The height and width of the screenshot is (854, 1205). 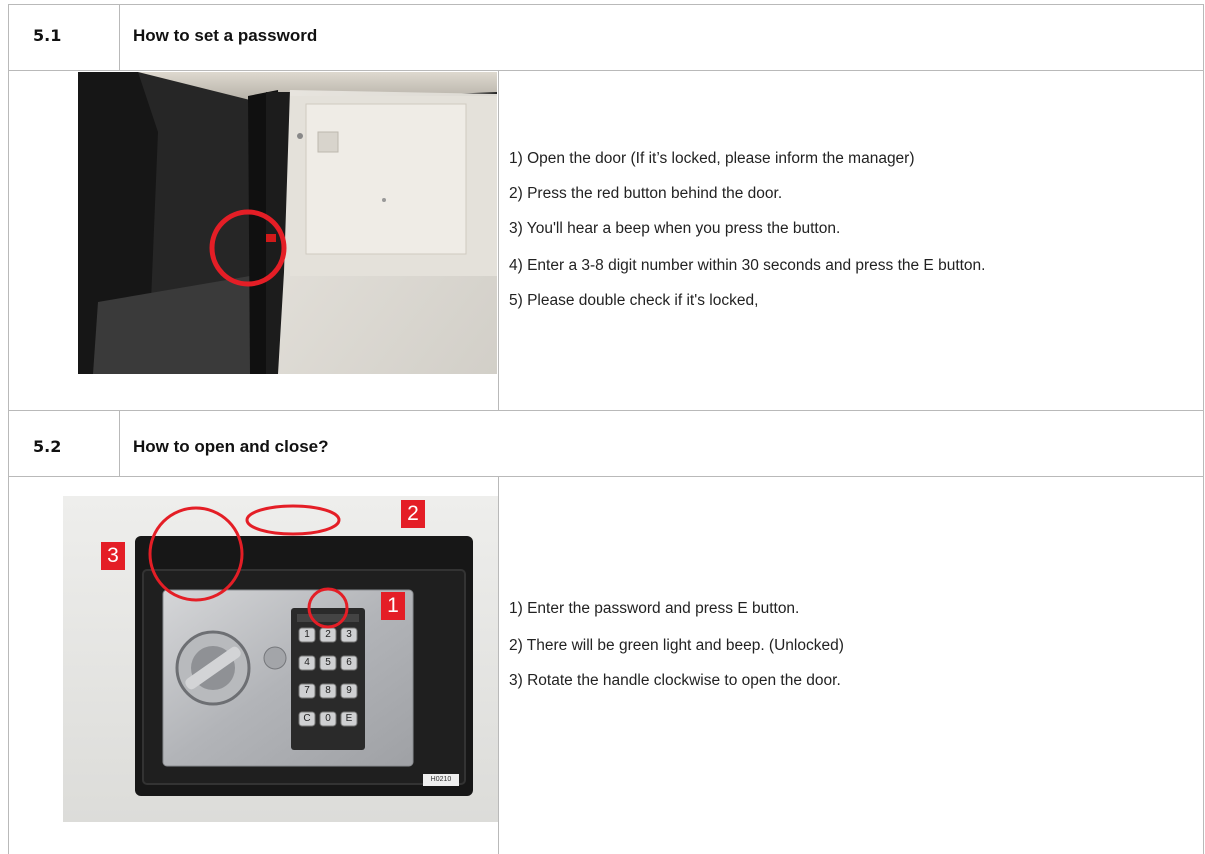 I want to click on step-text: 5) Please double check if it's locked,, so click(x=634, y=300).